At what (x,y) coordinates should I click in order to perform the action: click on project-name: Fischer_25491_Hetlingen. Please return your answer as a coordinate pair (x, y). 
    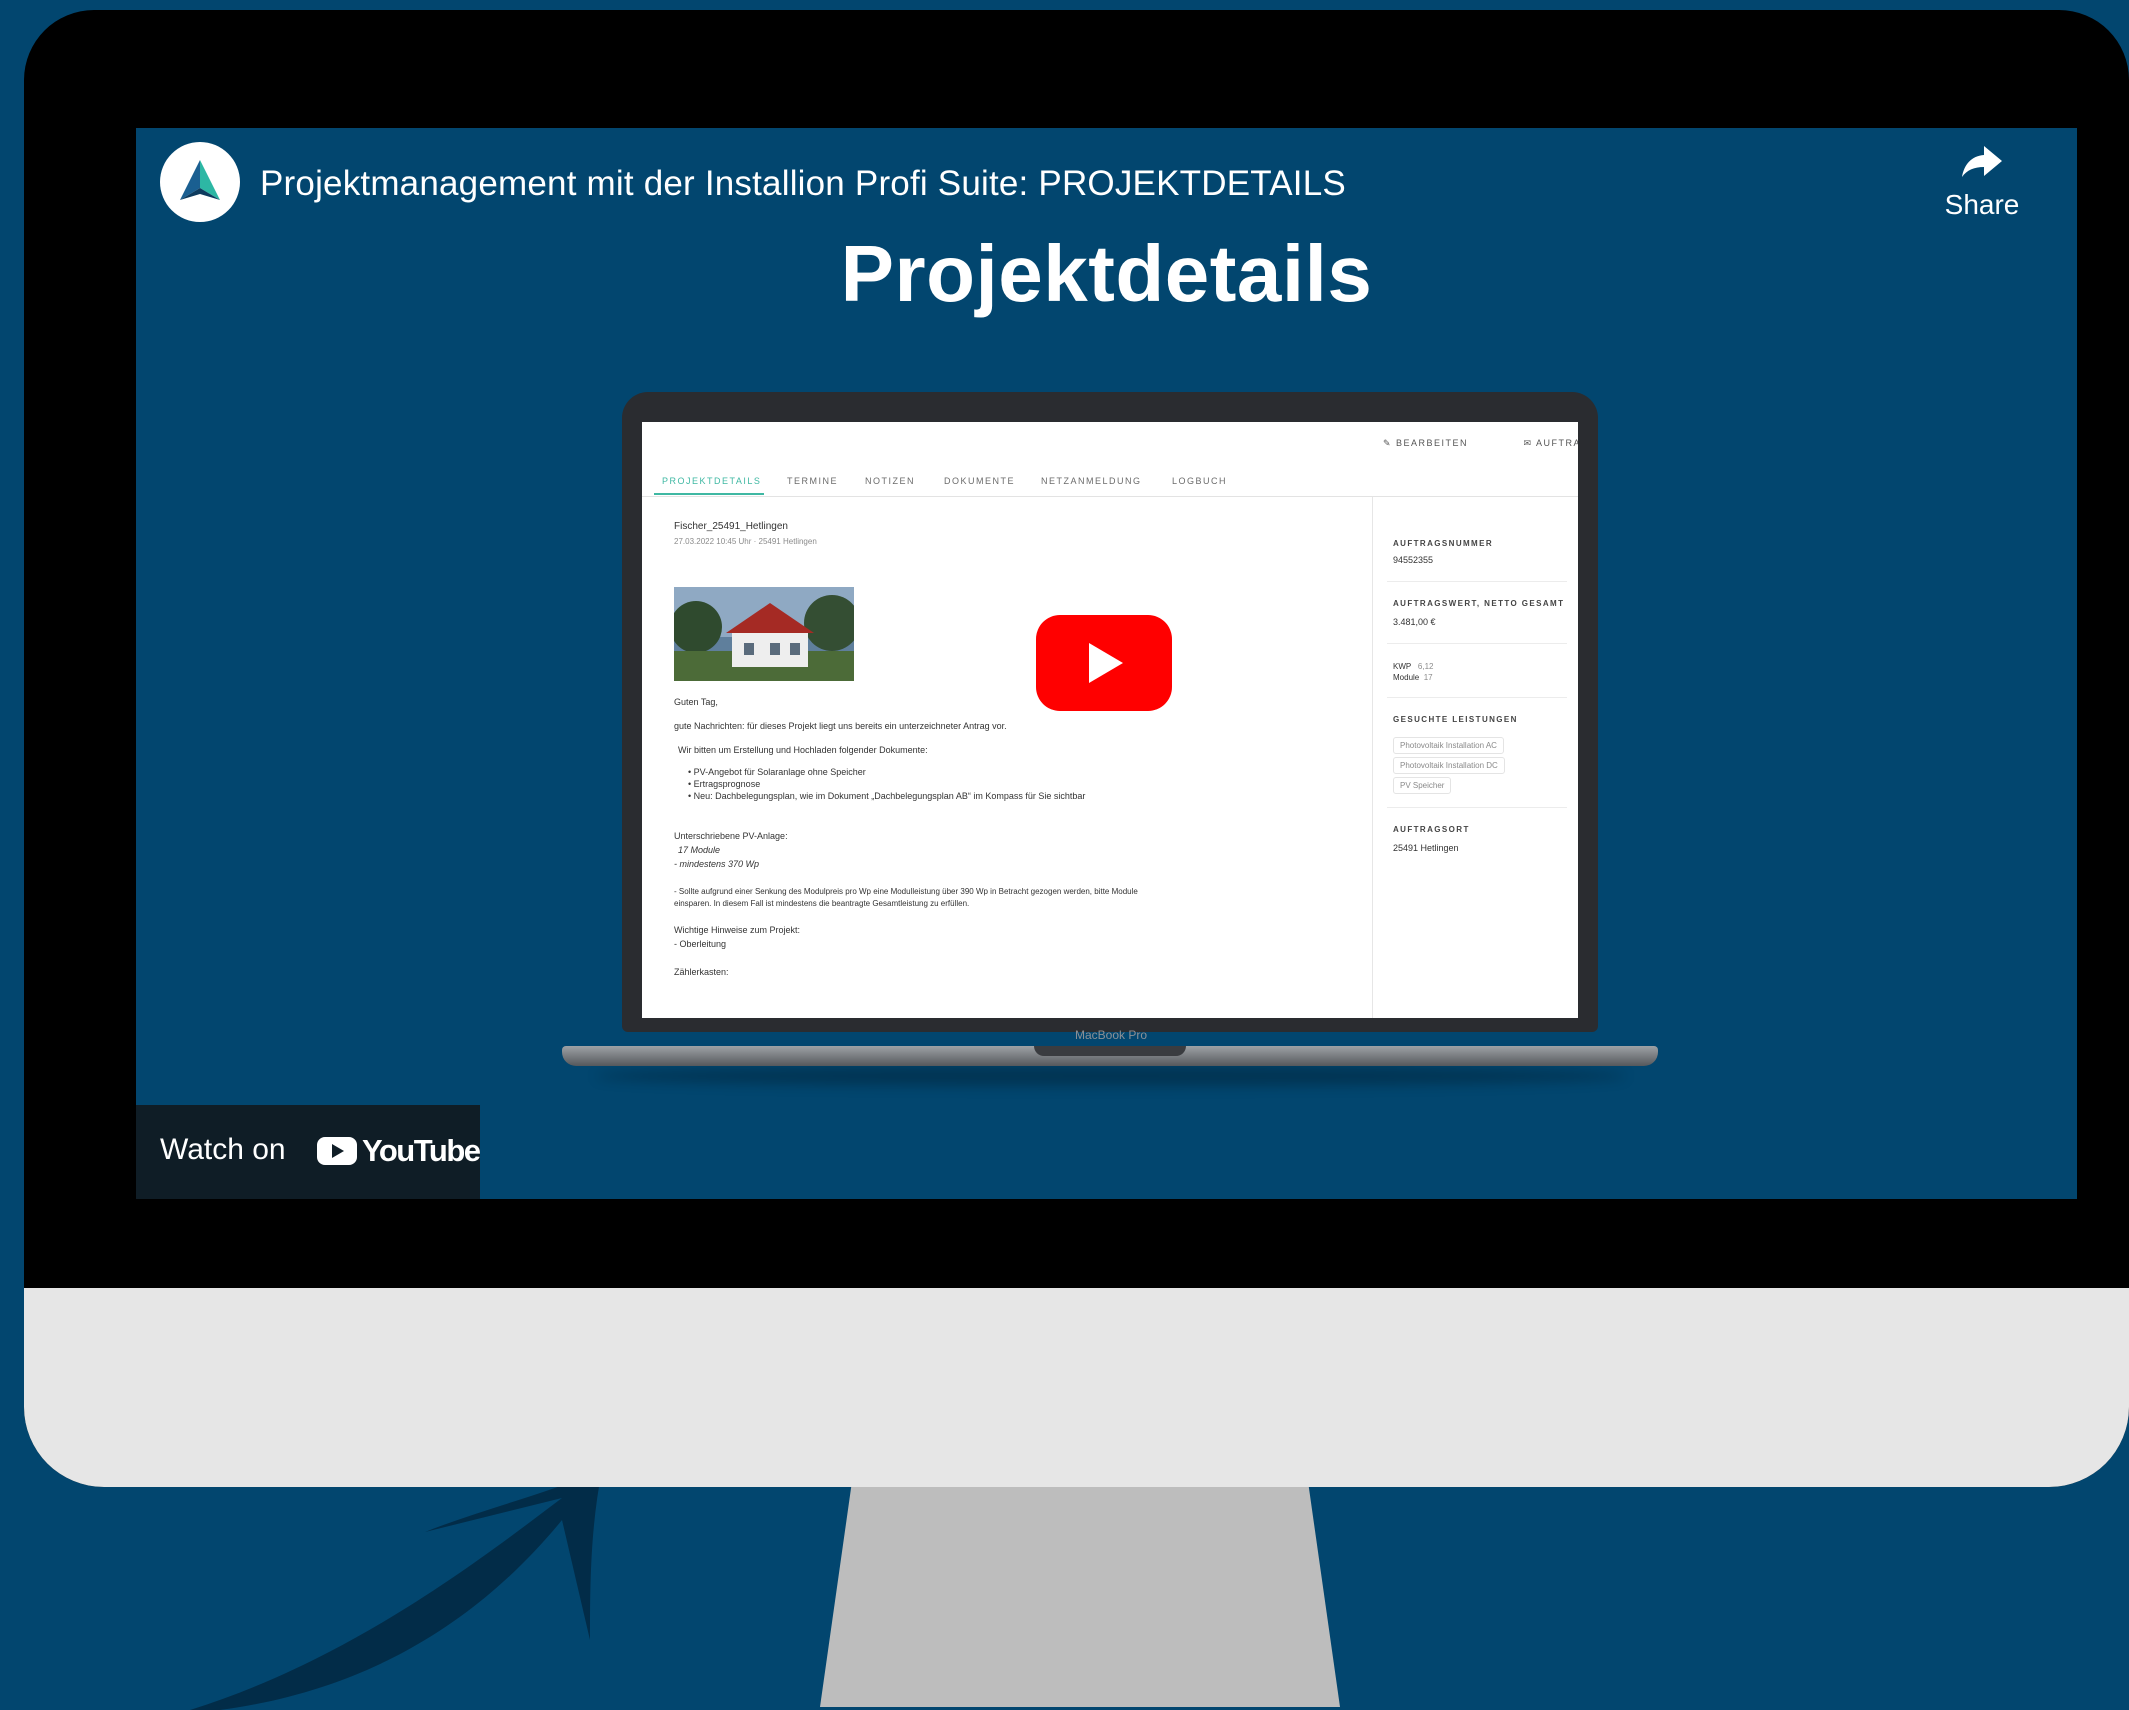
    Looking at the image, I should click on (731, 526).